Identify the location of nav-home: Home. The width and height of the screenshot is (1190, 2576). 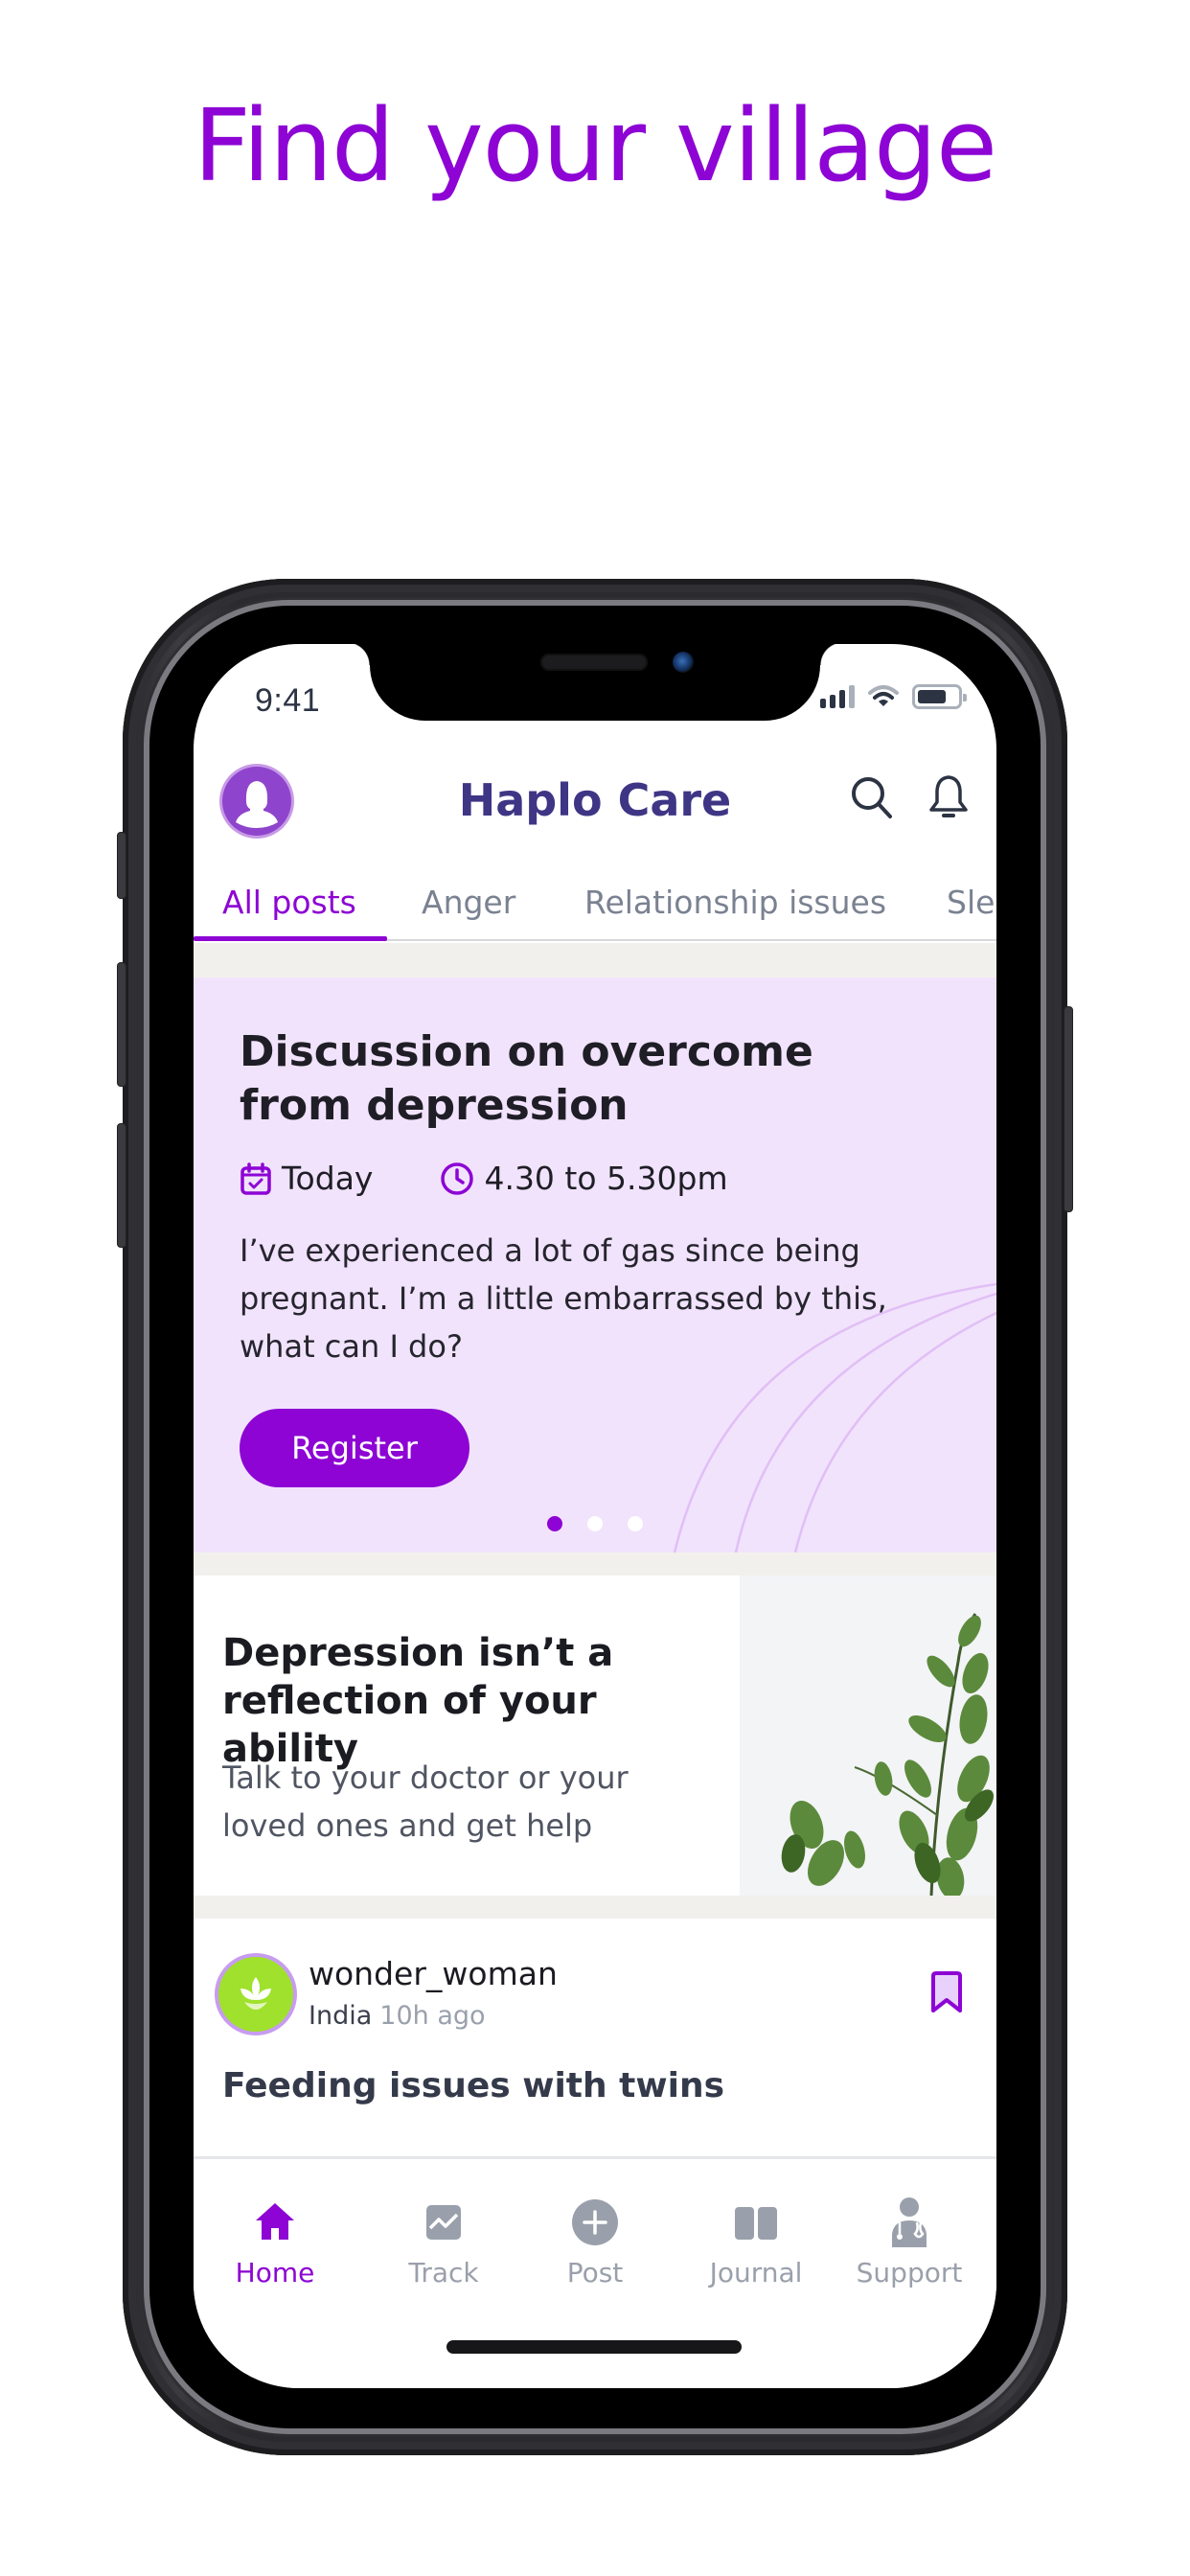
(275, 2241).